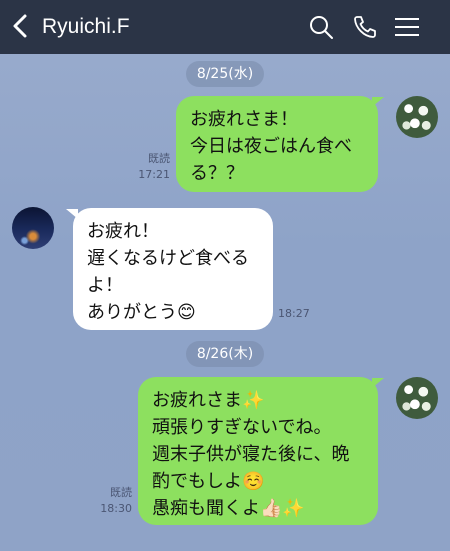  Describe the element at coordinates (225, 27) in the screenshot. I see `chat-header: Ryuichi.F` at that location.